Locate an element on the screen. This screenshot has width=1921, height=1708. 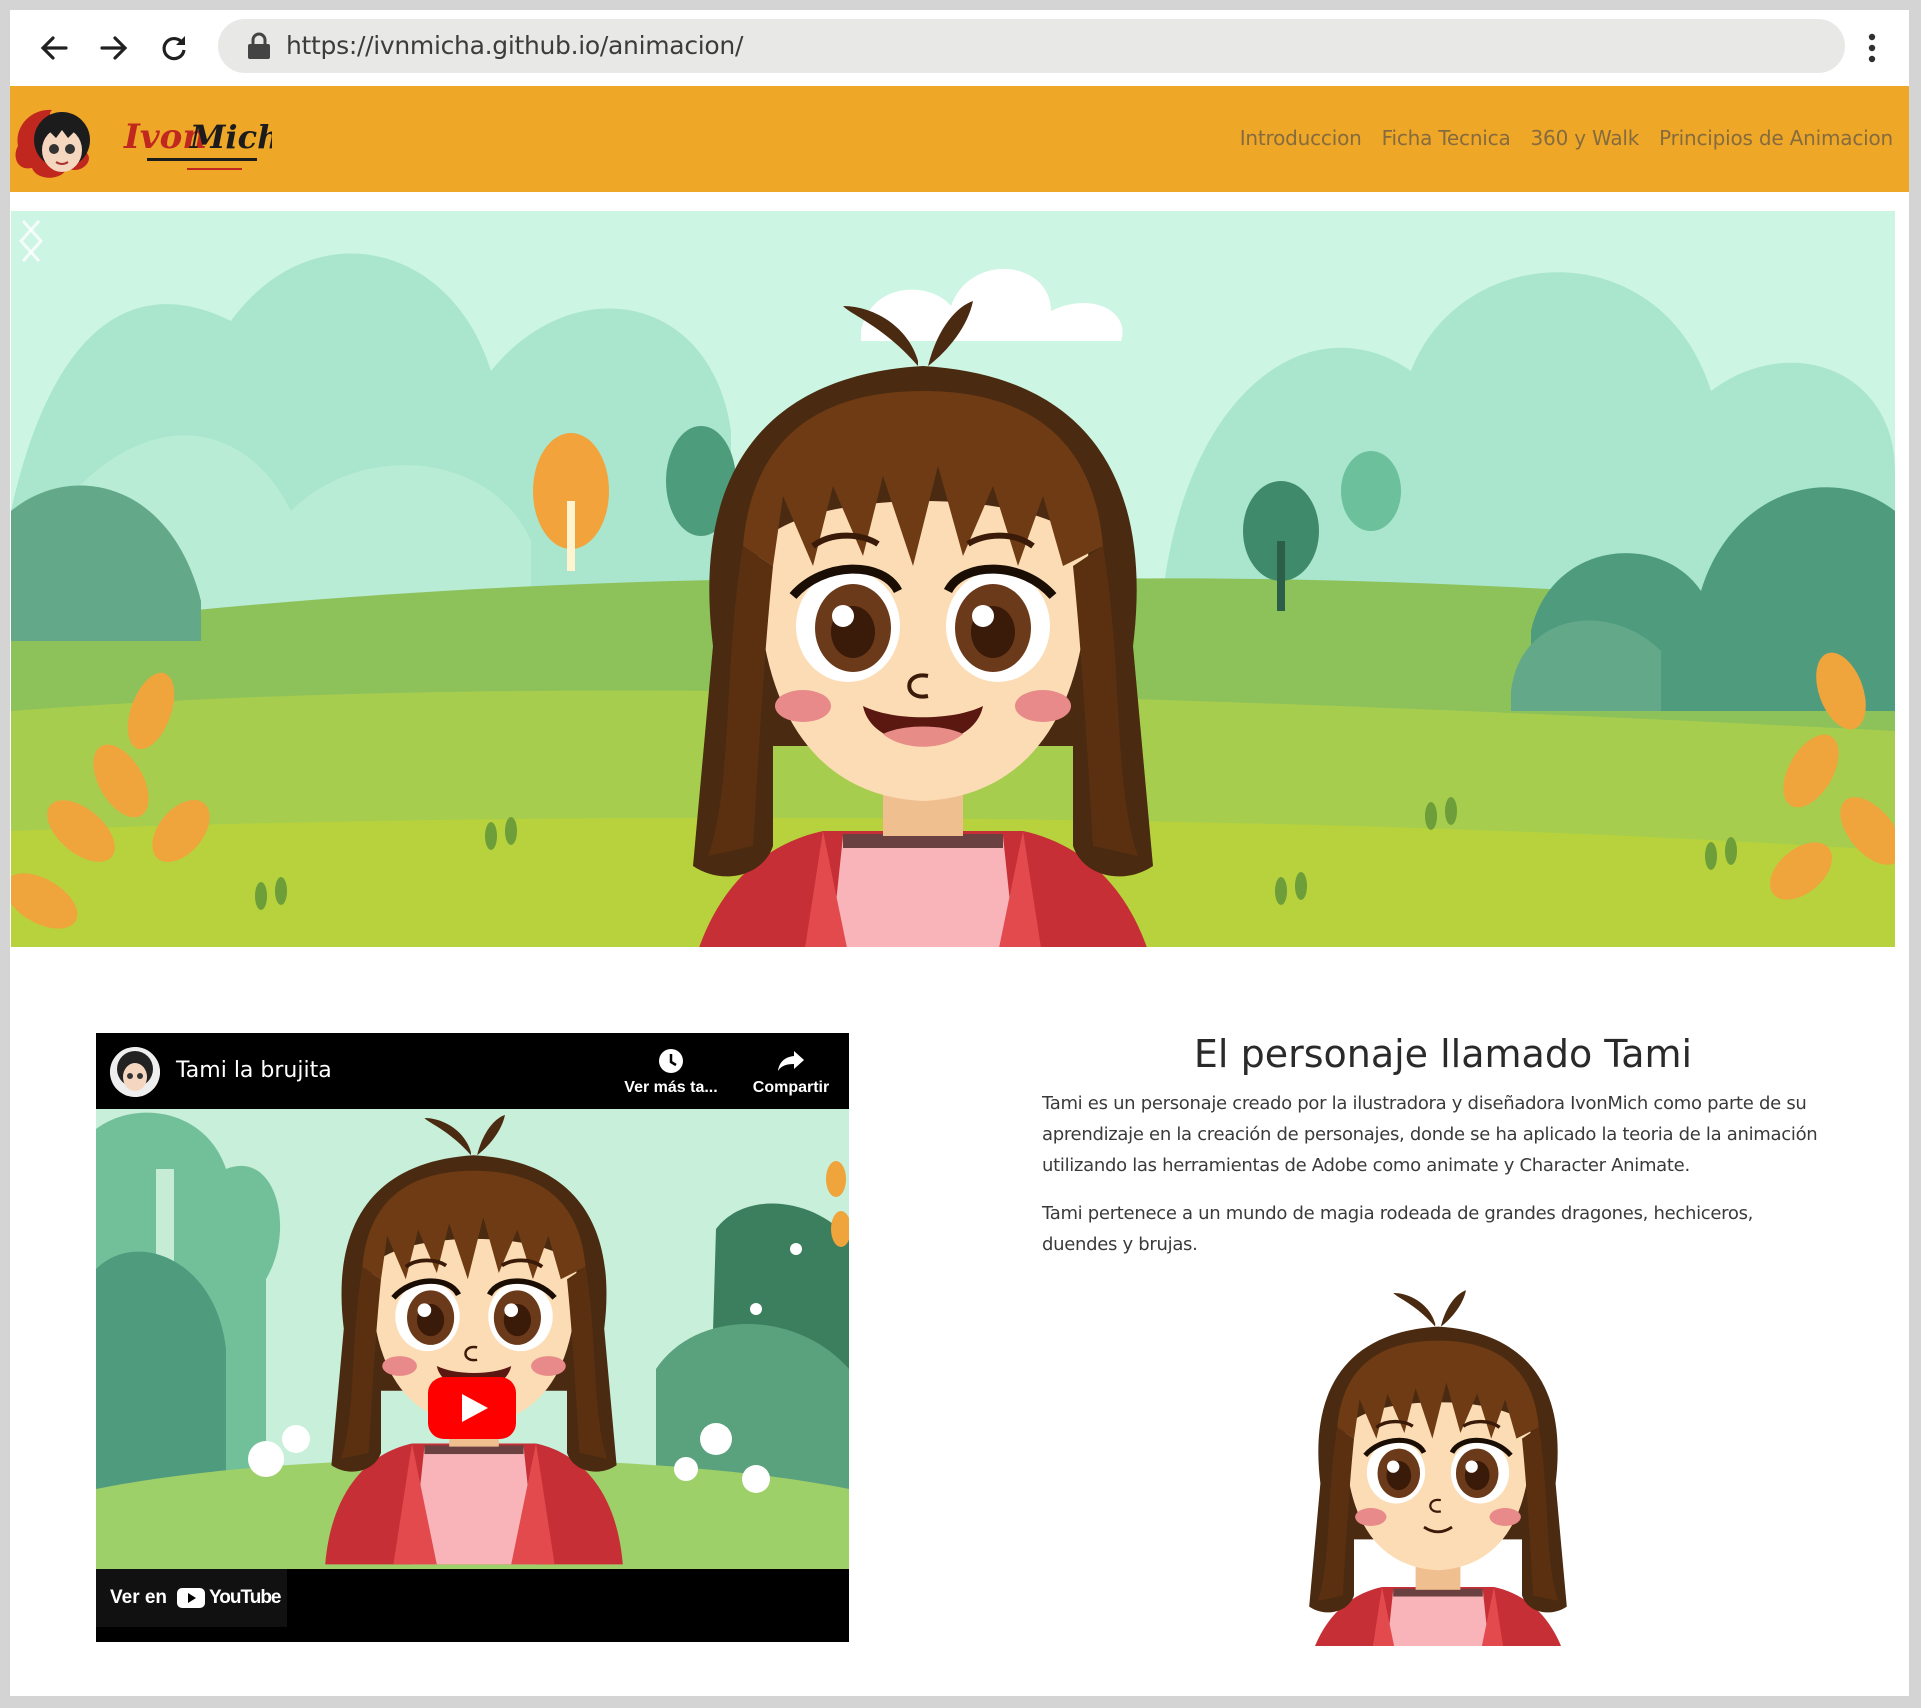
reload-icon is located at coordinates (174, 48).